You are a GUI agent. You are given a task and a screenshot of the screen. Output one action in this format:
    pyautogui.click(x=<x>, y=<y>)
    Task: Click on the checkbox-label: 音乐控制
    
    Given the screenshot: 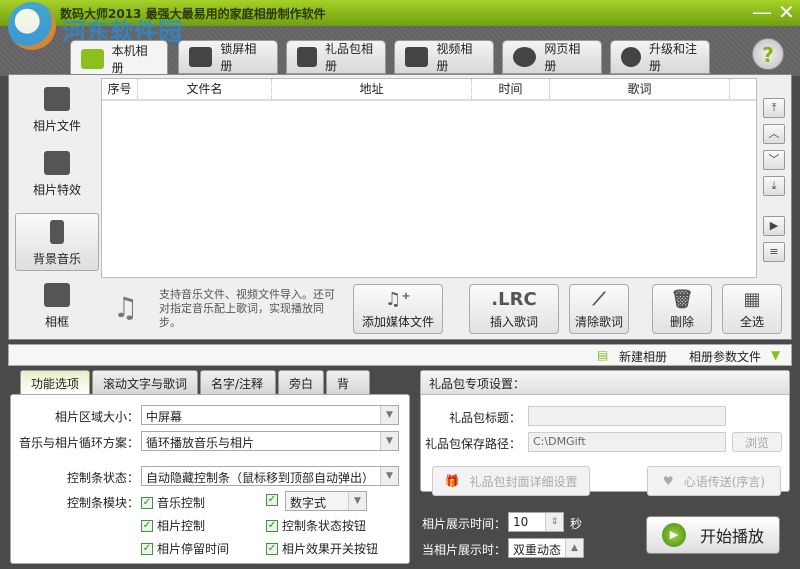 What is the action you would take?
    pyautogui.click(x=181, y=503)
    